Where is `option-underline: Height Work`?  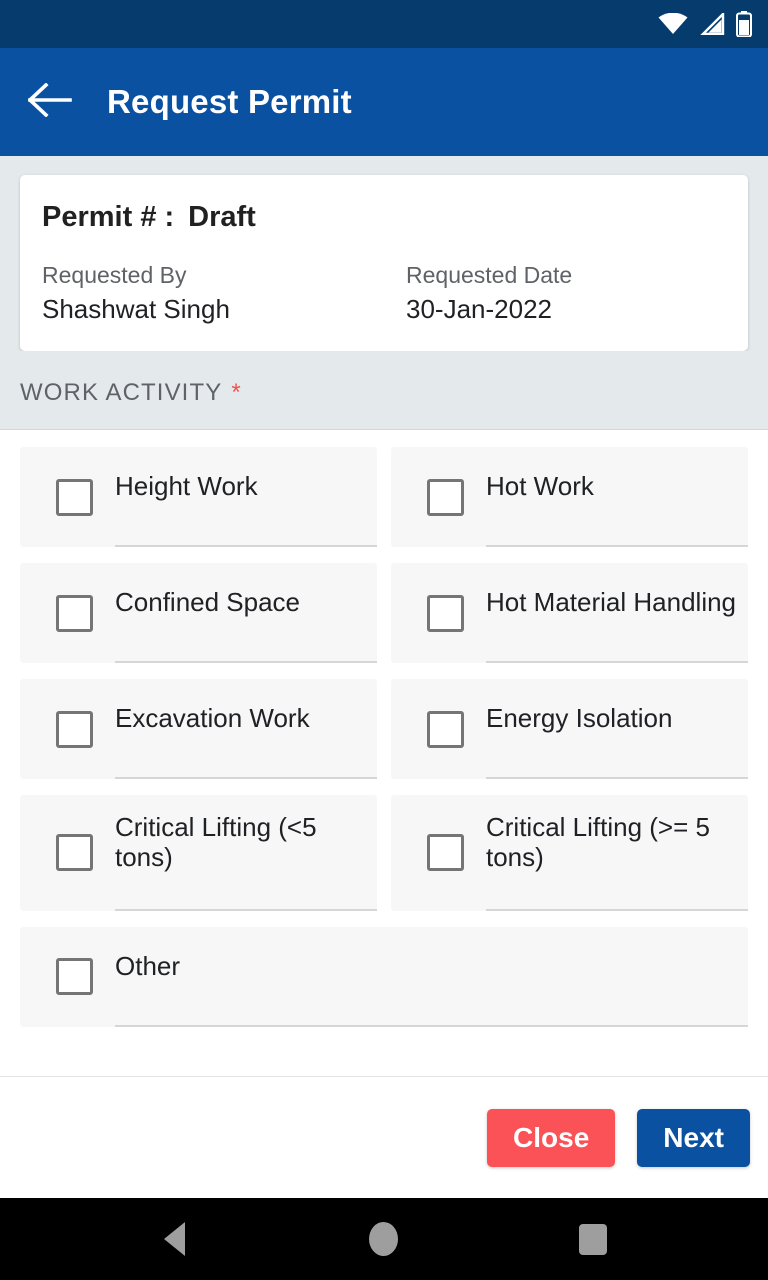
option-underline: Height Work is located at coordinates (246, 497).